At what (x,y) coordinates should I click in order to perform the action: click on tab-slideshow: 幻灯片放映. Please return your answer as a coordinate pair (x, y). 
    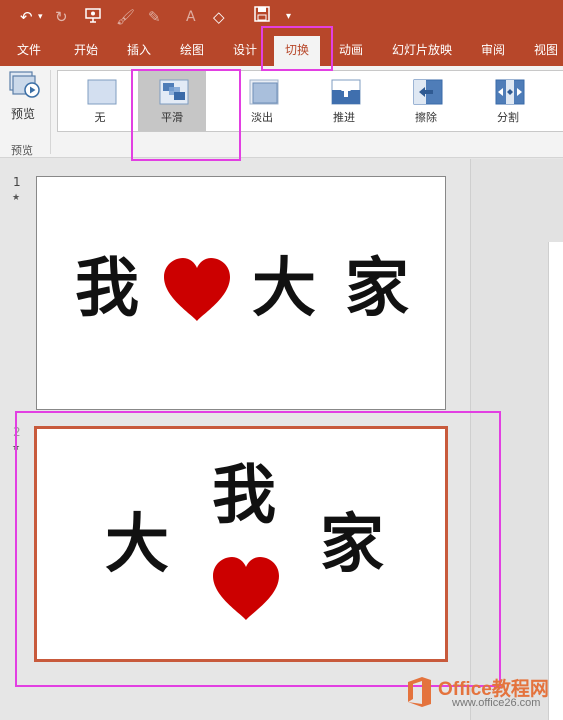
    Looking at the image, I should click on (422, 50).